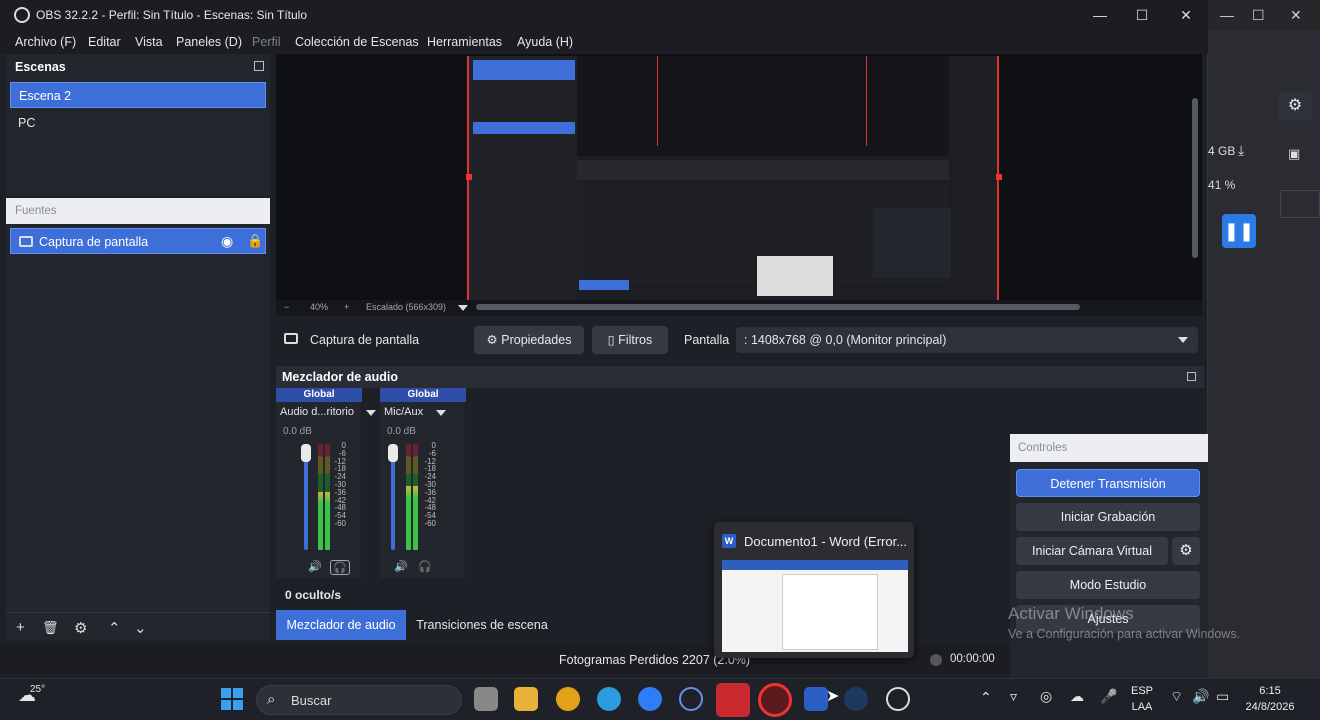 The image size is (1320, 720). Describe the element at coordinates (1270, 707) in the screenshot. I see `clock-date: 24/8/2026` at that location.